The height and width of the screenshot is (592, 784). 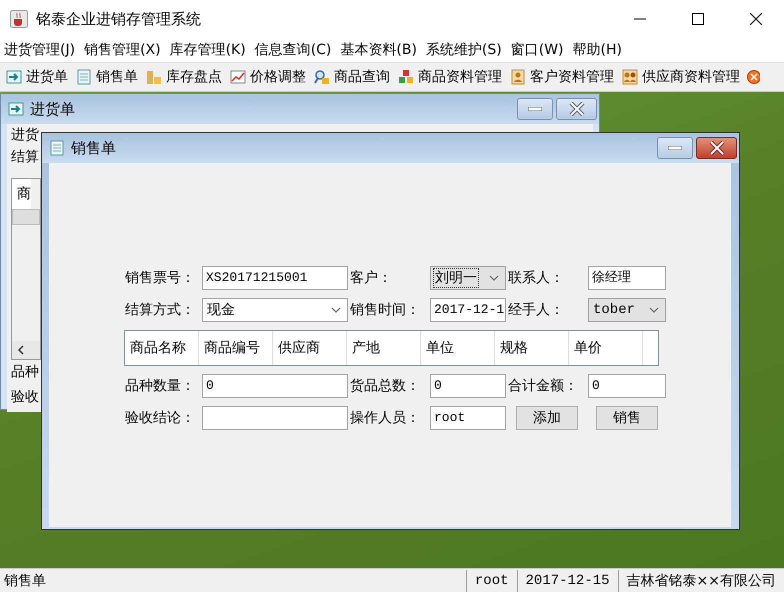 What do you see at coordinates (597, 50) in the screenshot?
I see `menu-item: 帮助(H)` at bounding box center [597, 50].